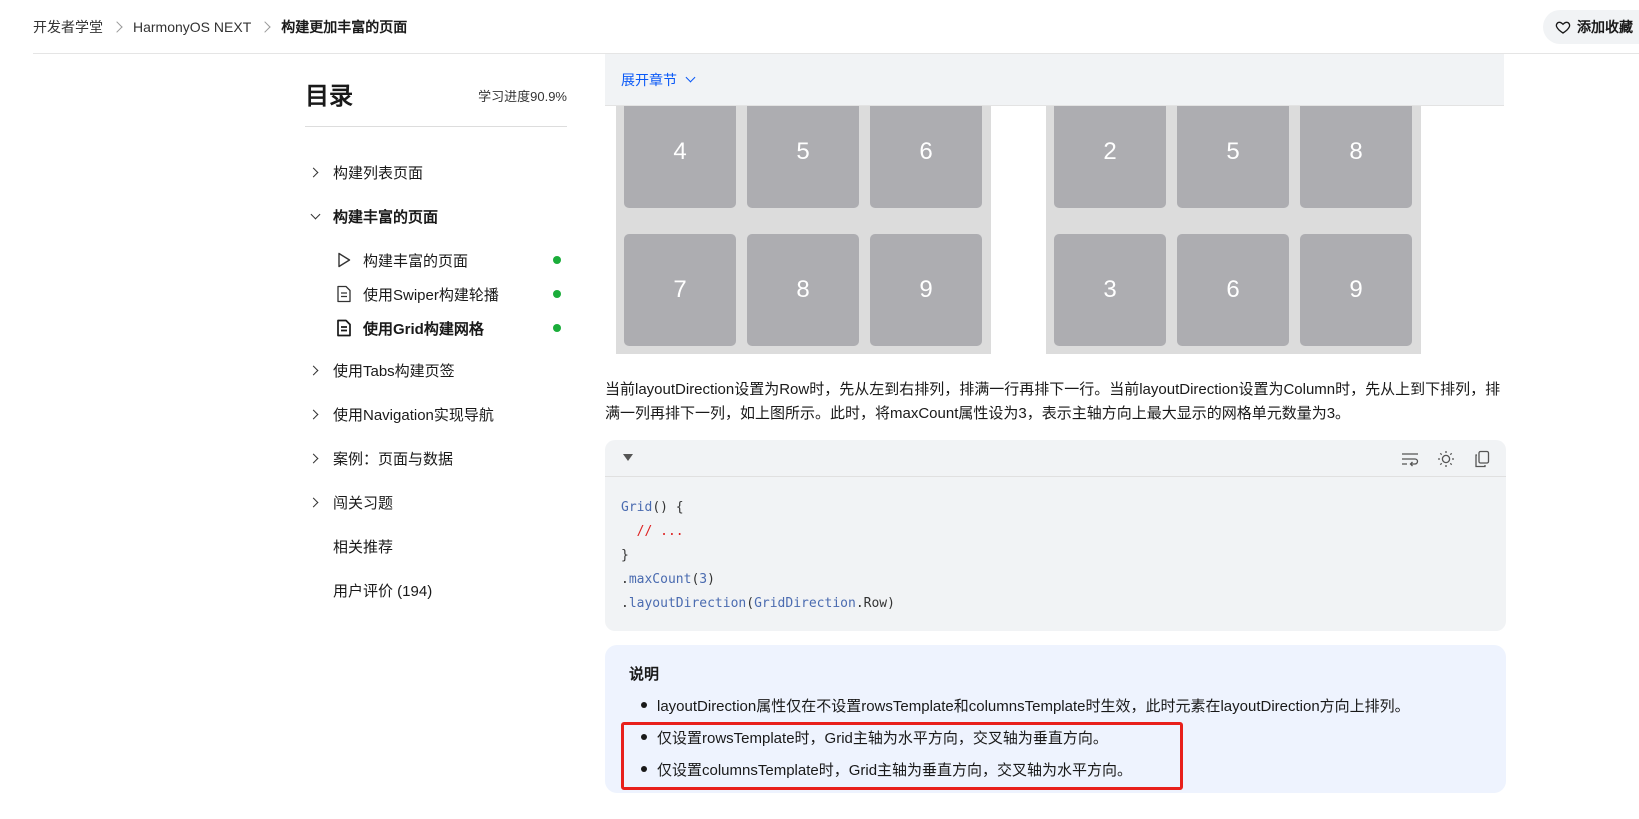 The width and height of the screenshot is (1639, 819). Describe the element at coordinates (803, 225) in the screenshot. I see `grid-example-row: 4 5 6 7 8 9` at that location.